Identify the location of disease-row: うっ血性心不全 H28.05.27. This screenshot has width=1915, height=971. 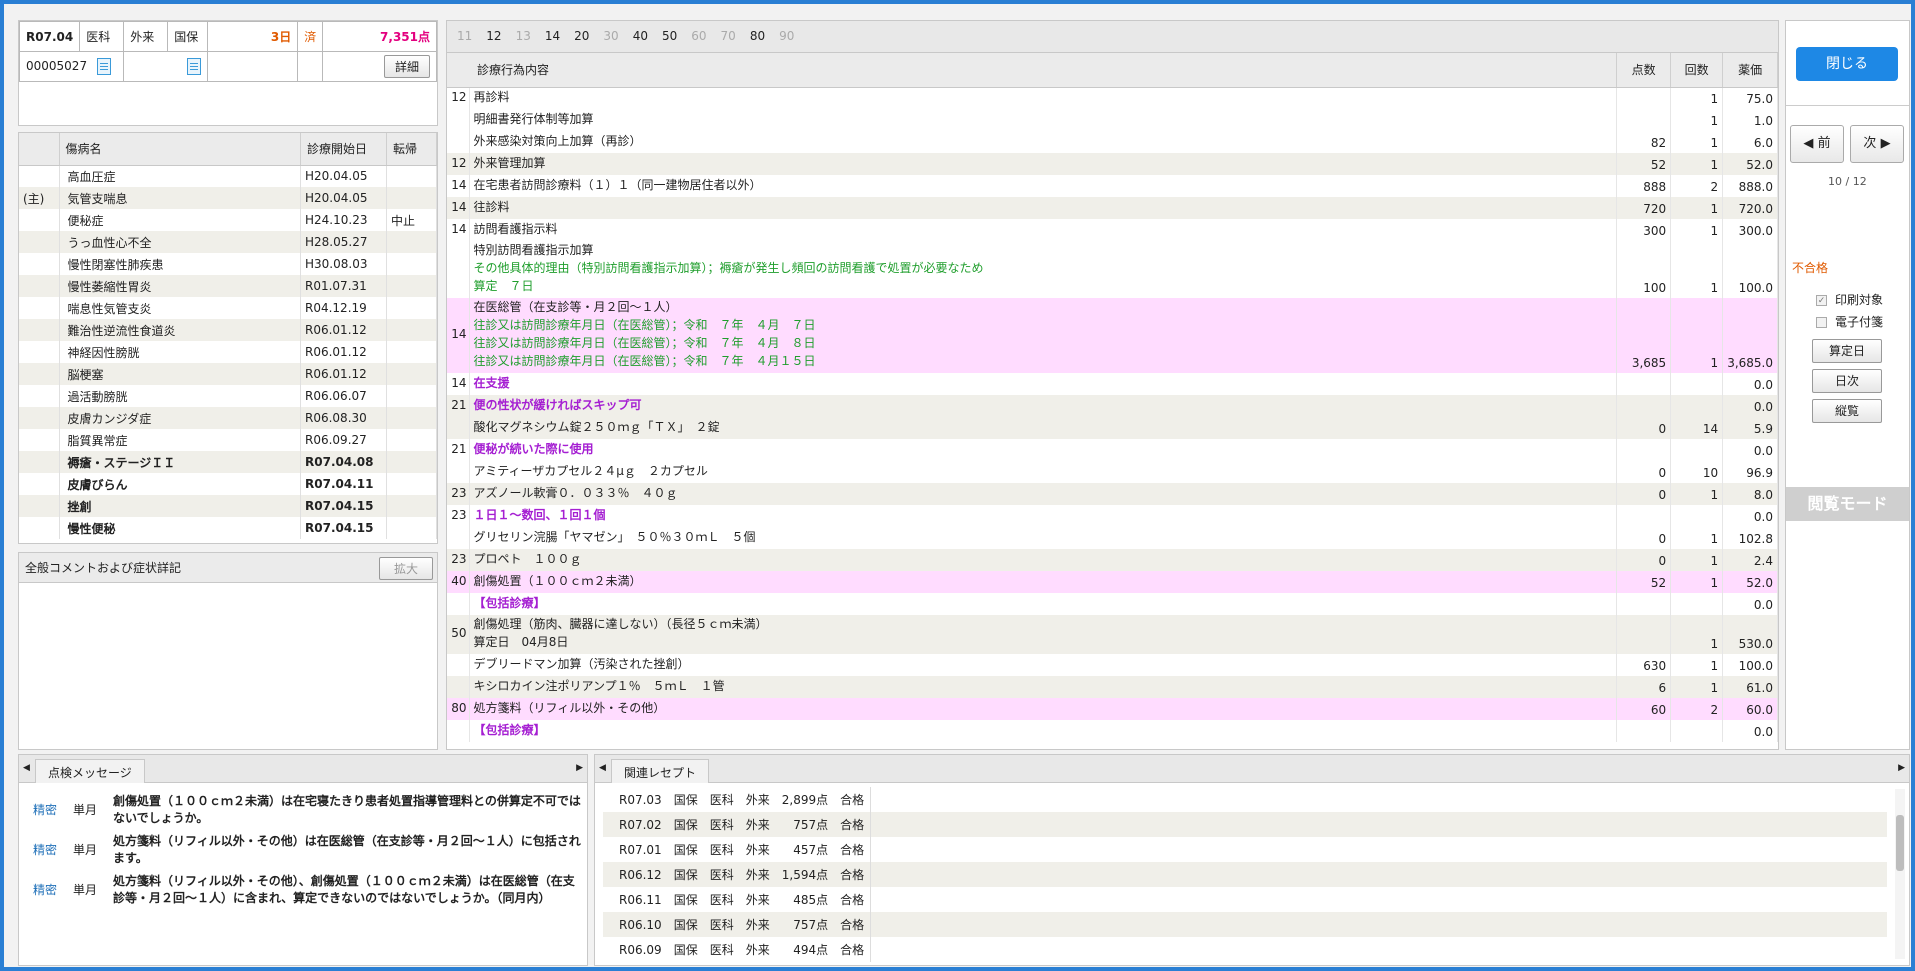
(228, 242).